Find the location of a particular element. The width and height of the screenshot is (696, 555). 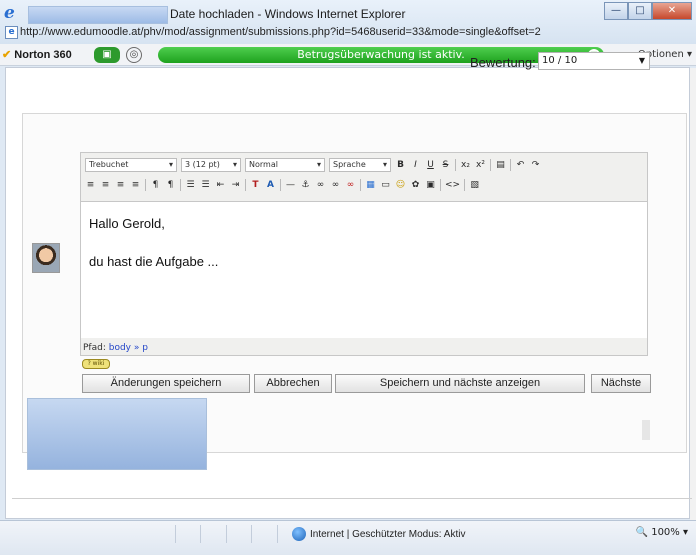

special-char-icon: ✿ is located at coordinates (415, 185).